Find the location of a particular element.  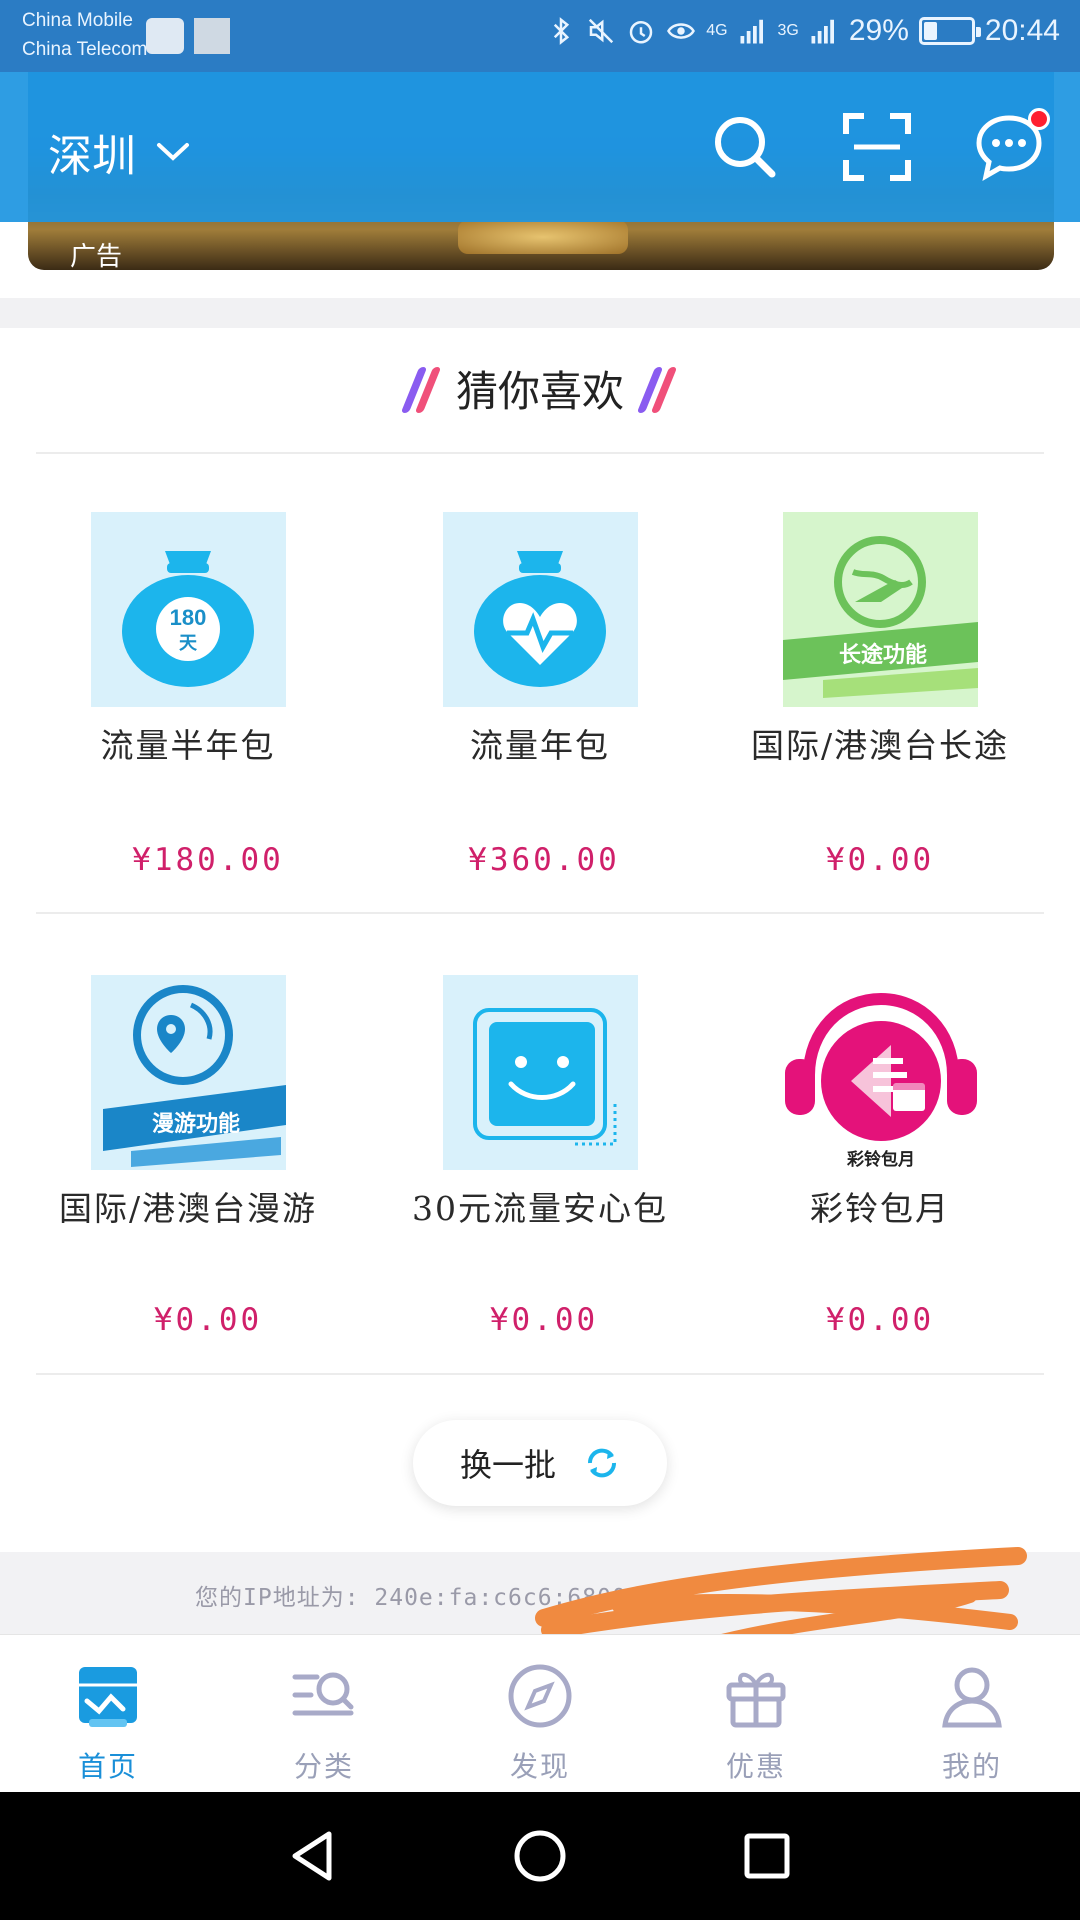

scan-button is located at coordinates (877, 147).